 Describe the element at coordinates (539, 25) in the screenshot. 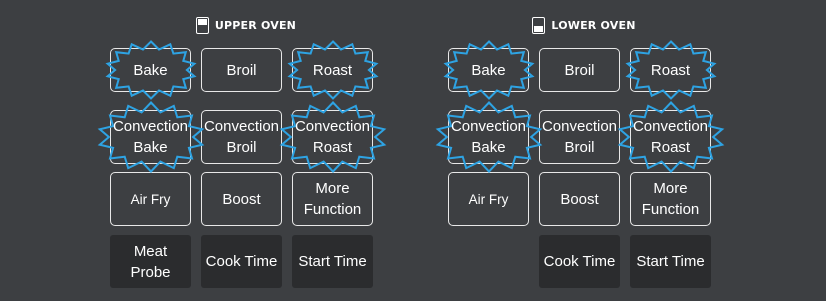

I see `oven-lower-icon` at that location.